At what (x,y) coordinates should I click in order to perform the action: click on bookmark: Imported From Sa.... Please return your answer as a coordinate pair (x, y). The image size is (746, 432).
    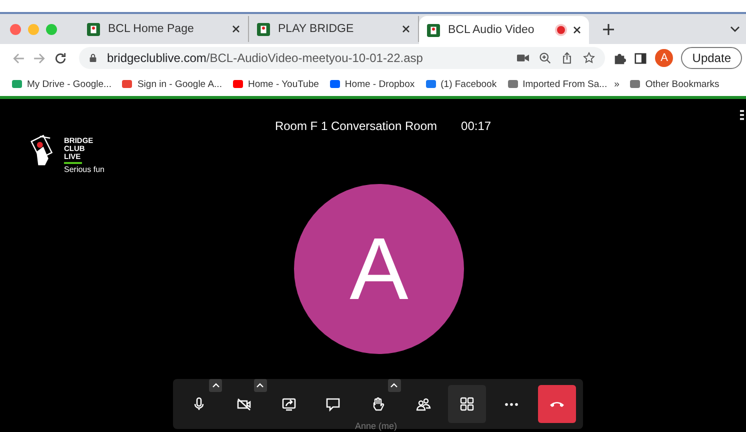
    Looking at the image, I should click on (558, 84).